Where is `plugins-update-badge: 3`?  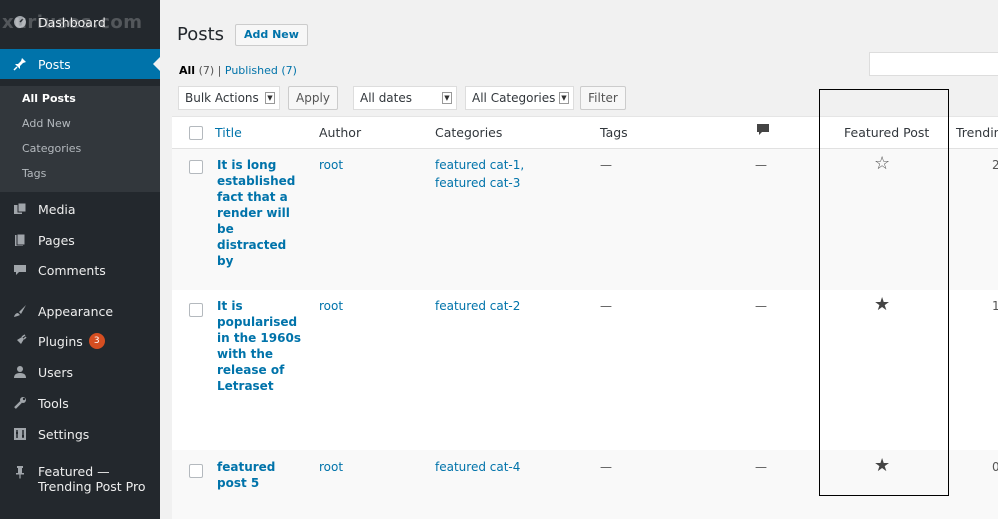 plugins-update-badge: 3 is located at coordinates (96, 341).